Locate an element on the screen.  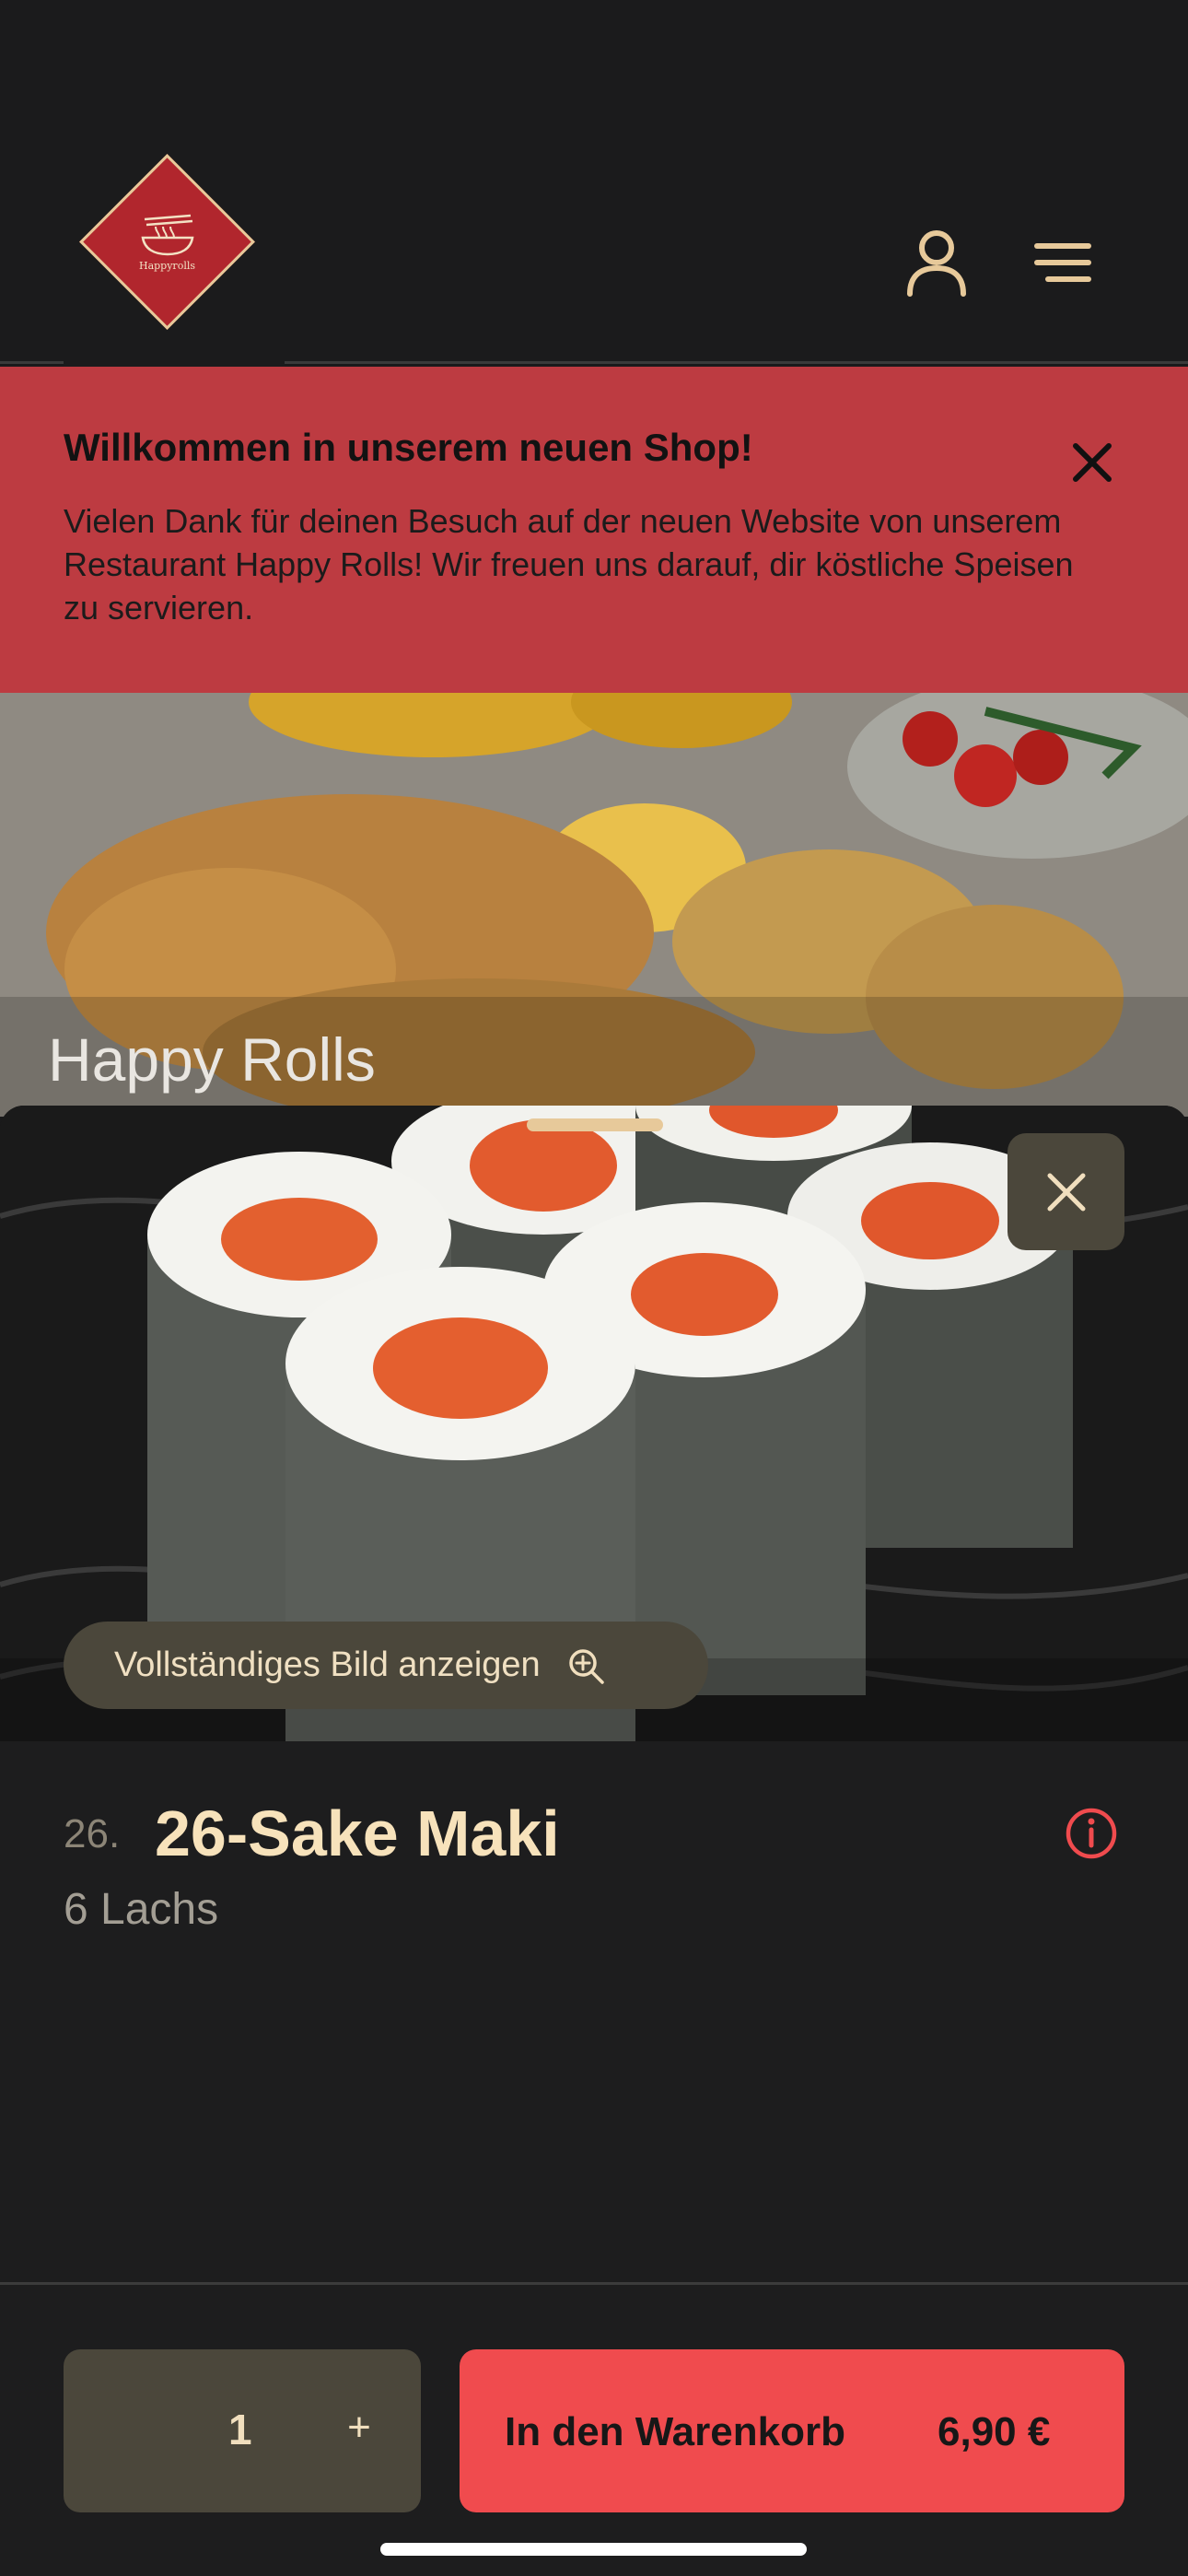
cart-price: 6,90 € is located at coordinates (995, 2431).